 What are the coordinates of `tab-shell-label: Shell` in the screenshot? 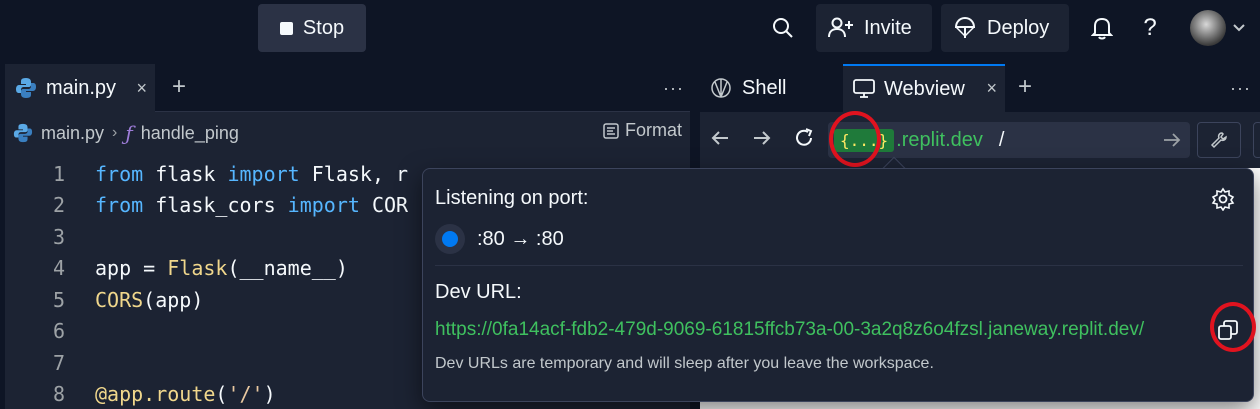 It's located at (764, 87).